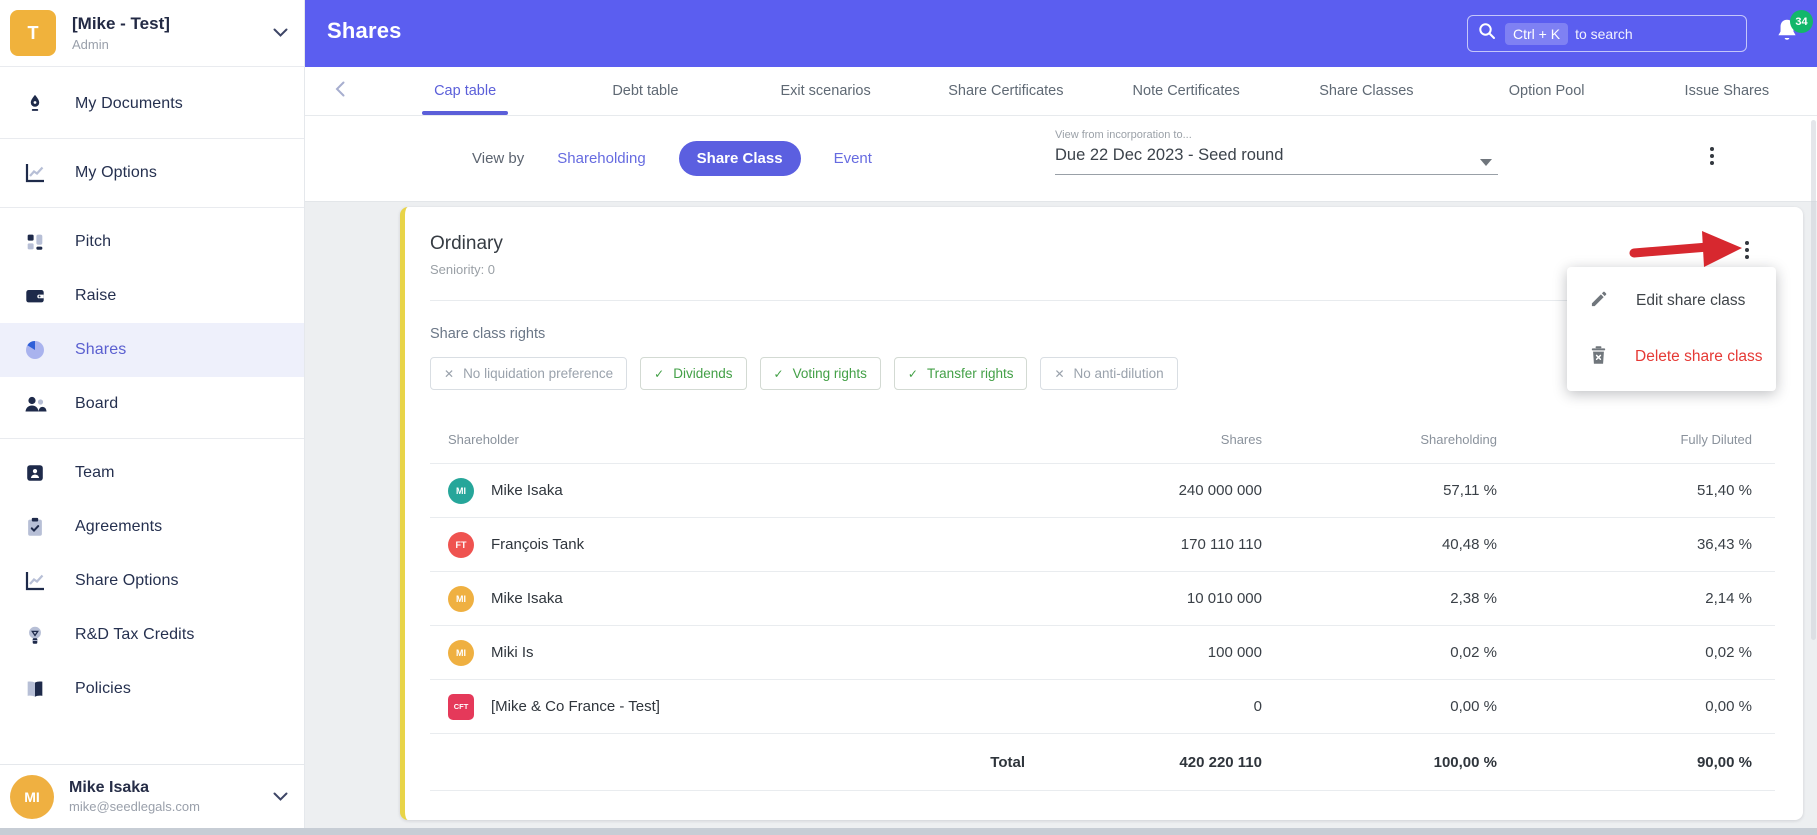 This screenshot has height=835, width=1817. Describe the element at coordinates (1691, 300) in the screenshot. I see `menu-item-label: Edit share class` at that location.